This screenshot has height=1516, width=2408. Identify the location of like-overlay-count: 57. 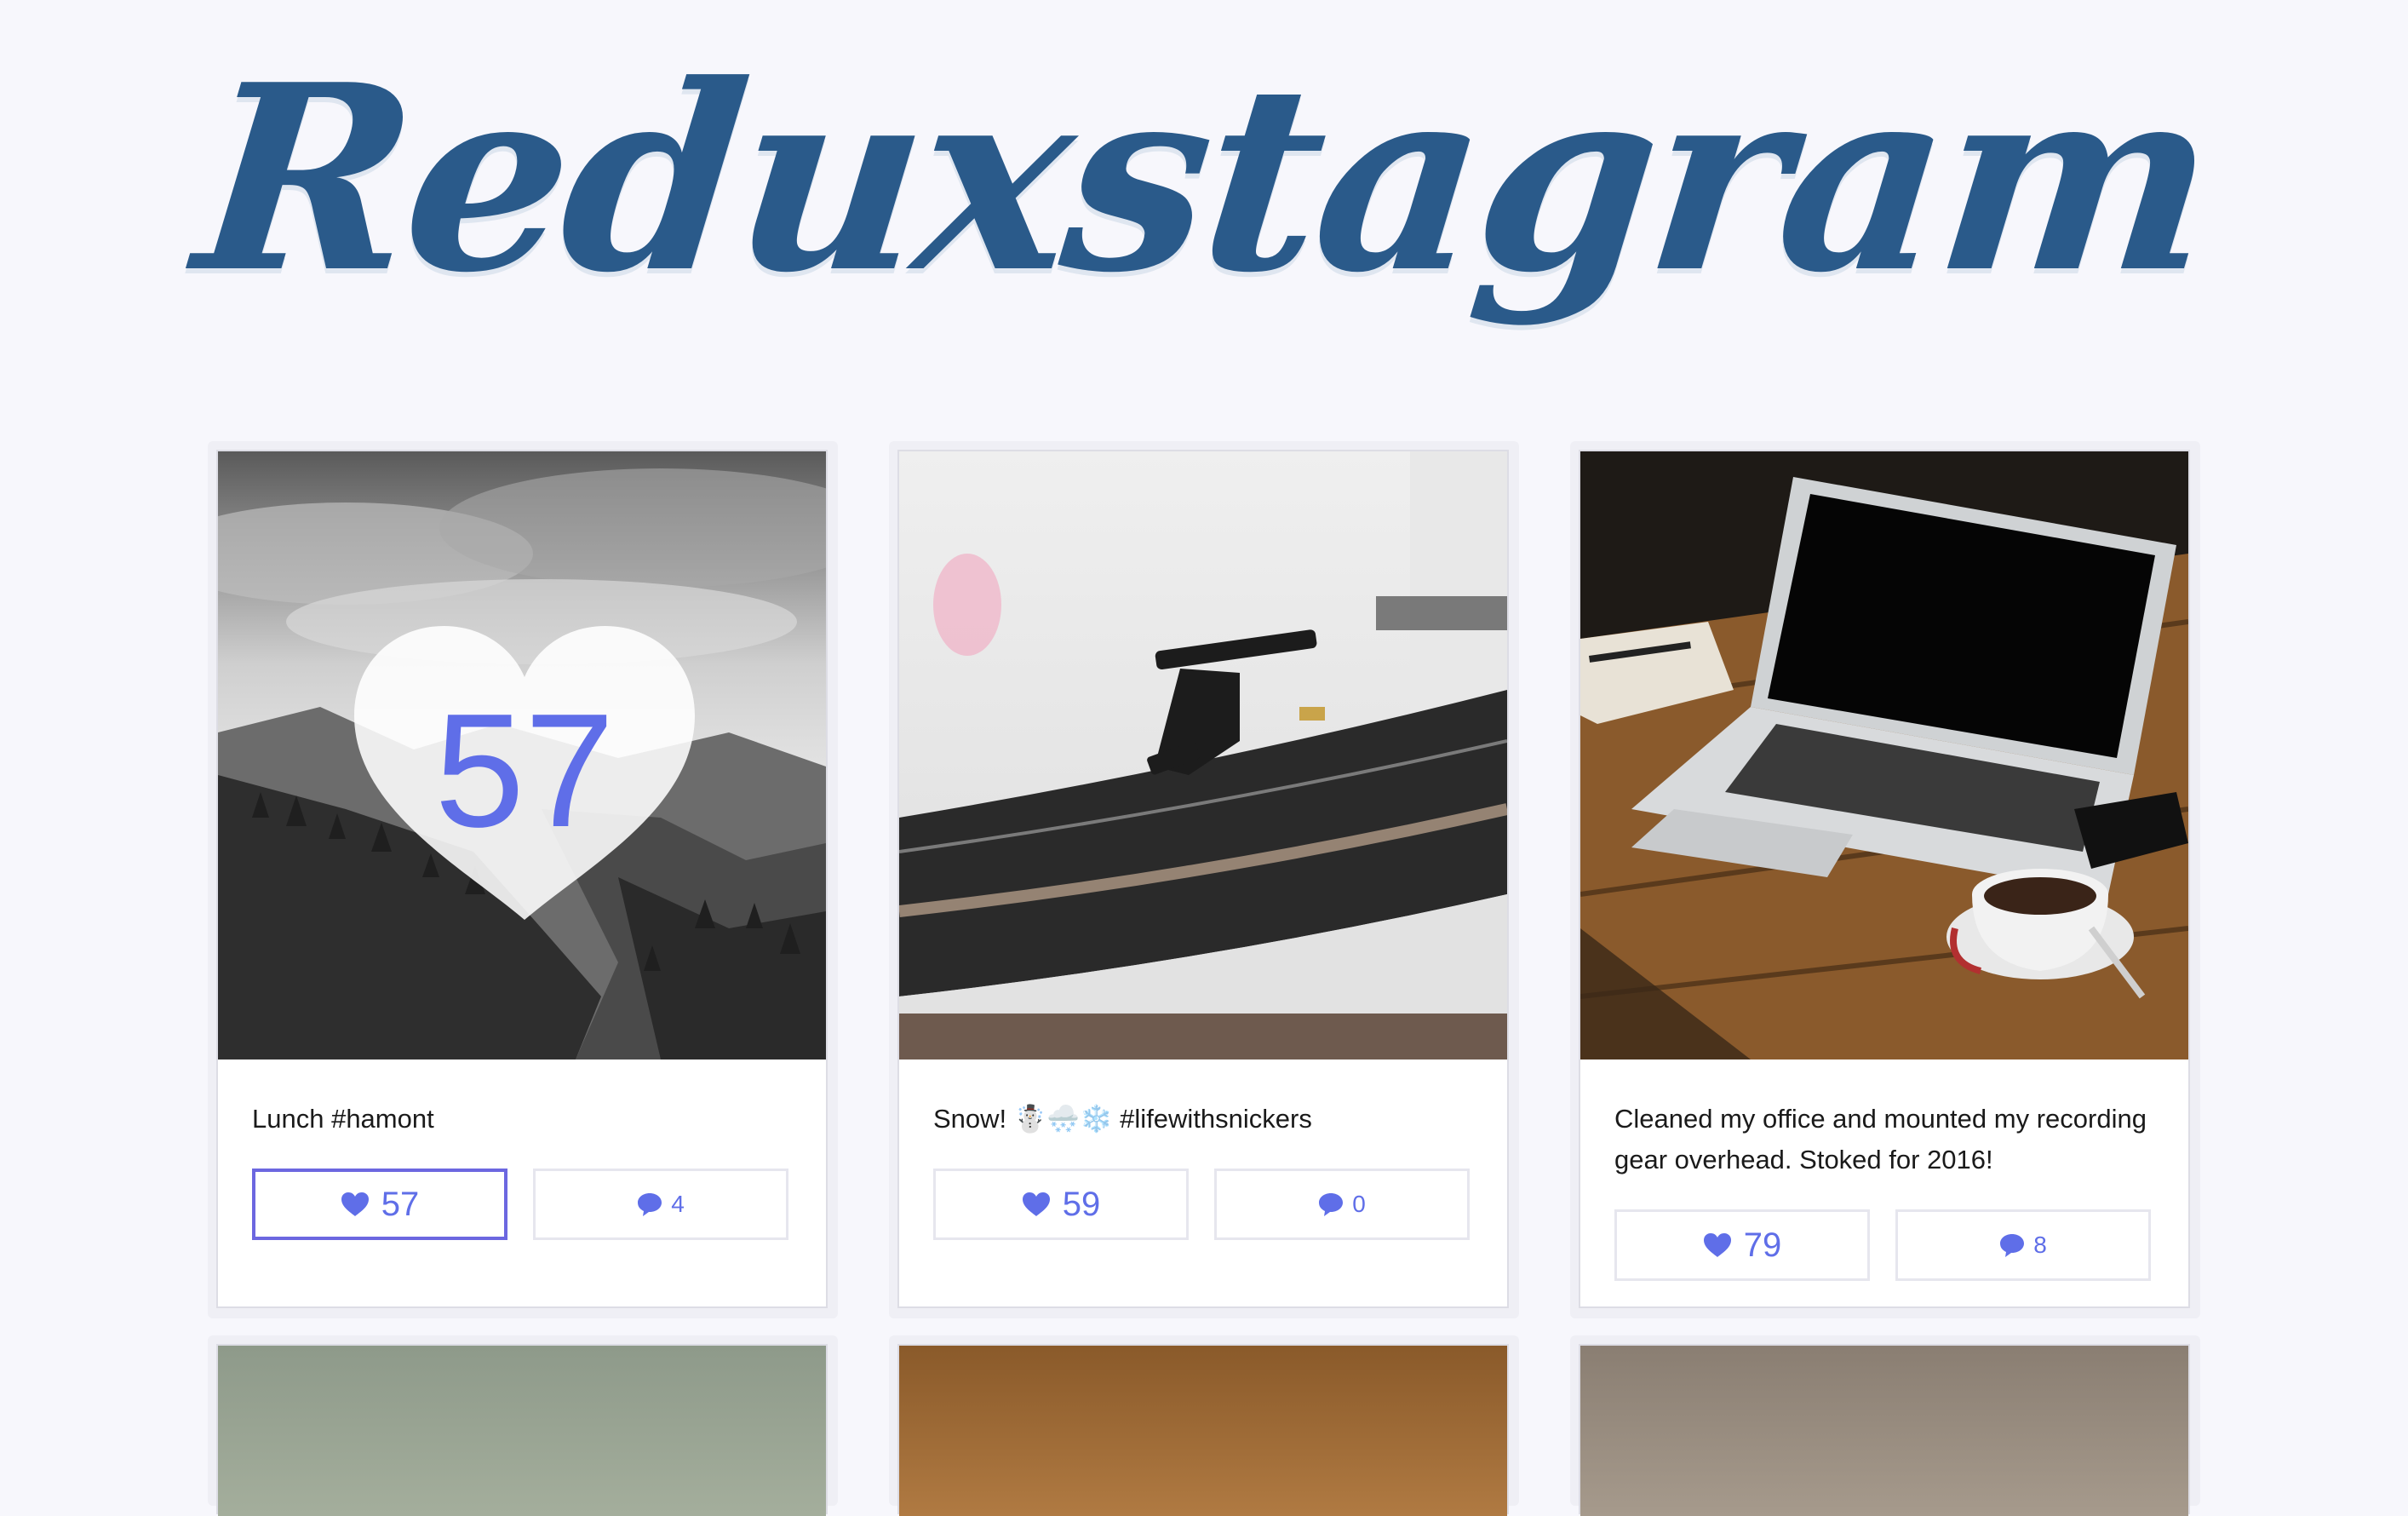
(524, 770).